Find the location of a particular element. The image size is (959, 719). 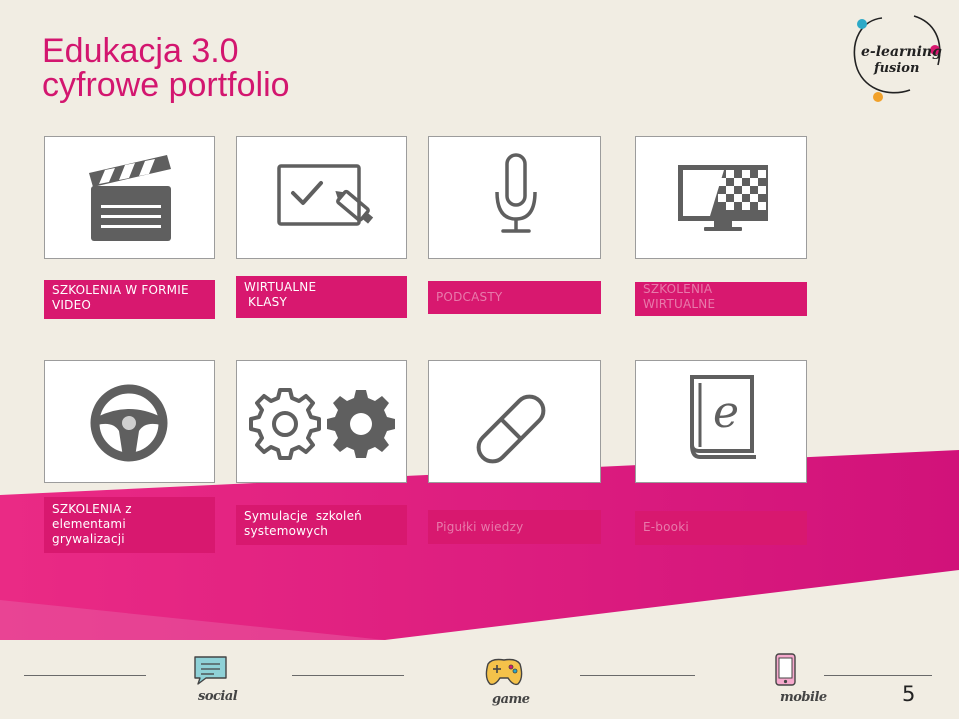

label-simulations: Symulacje szkoleń systemowych is located at coordinates (321, 525).